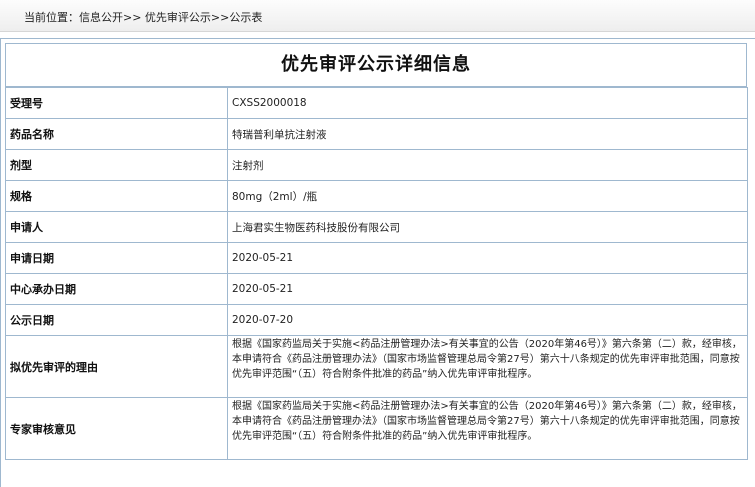  What do you see at coordinates (487, 227) in the screenshot?
I see `row-value: 上海君实生物医药科技股份有限公司` at bounding box center [487, 227].